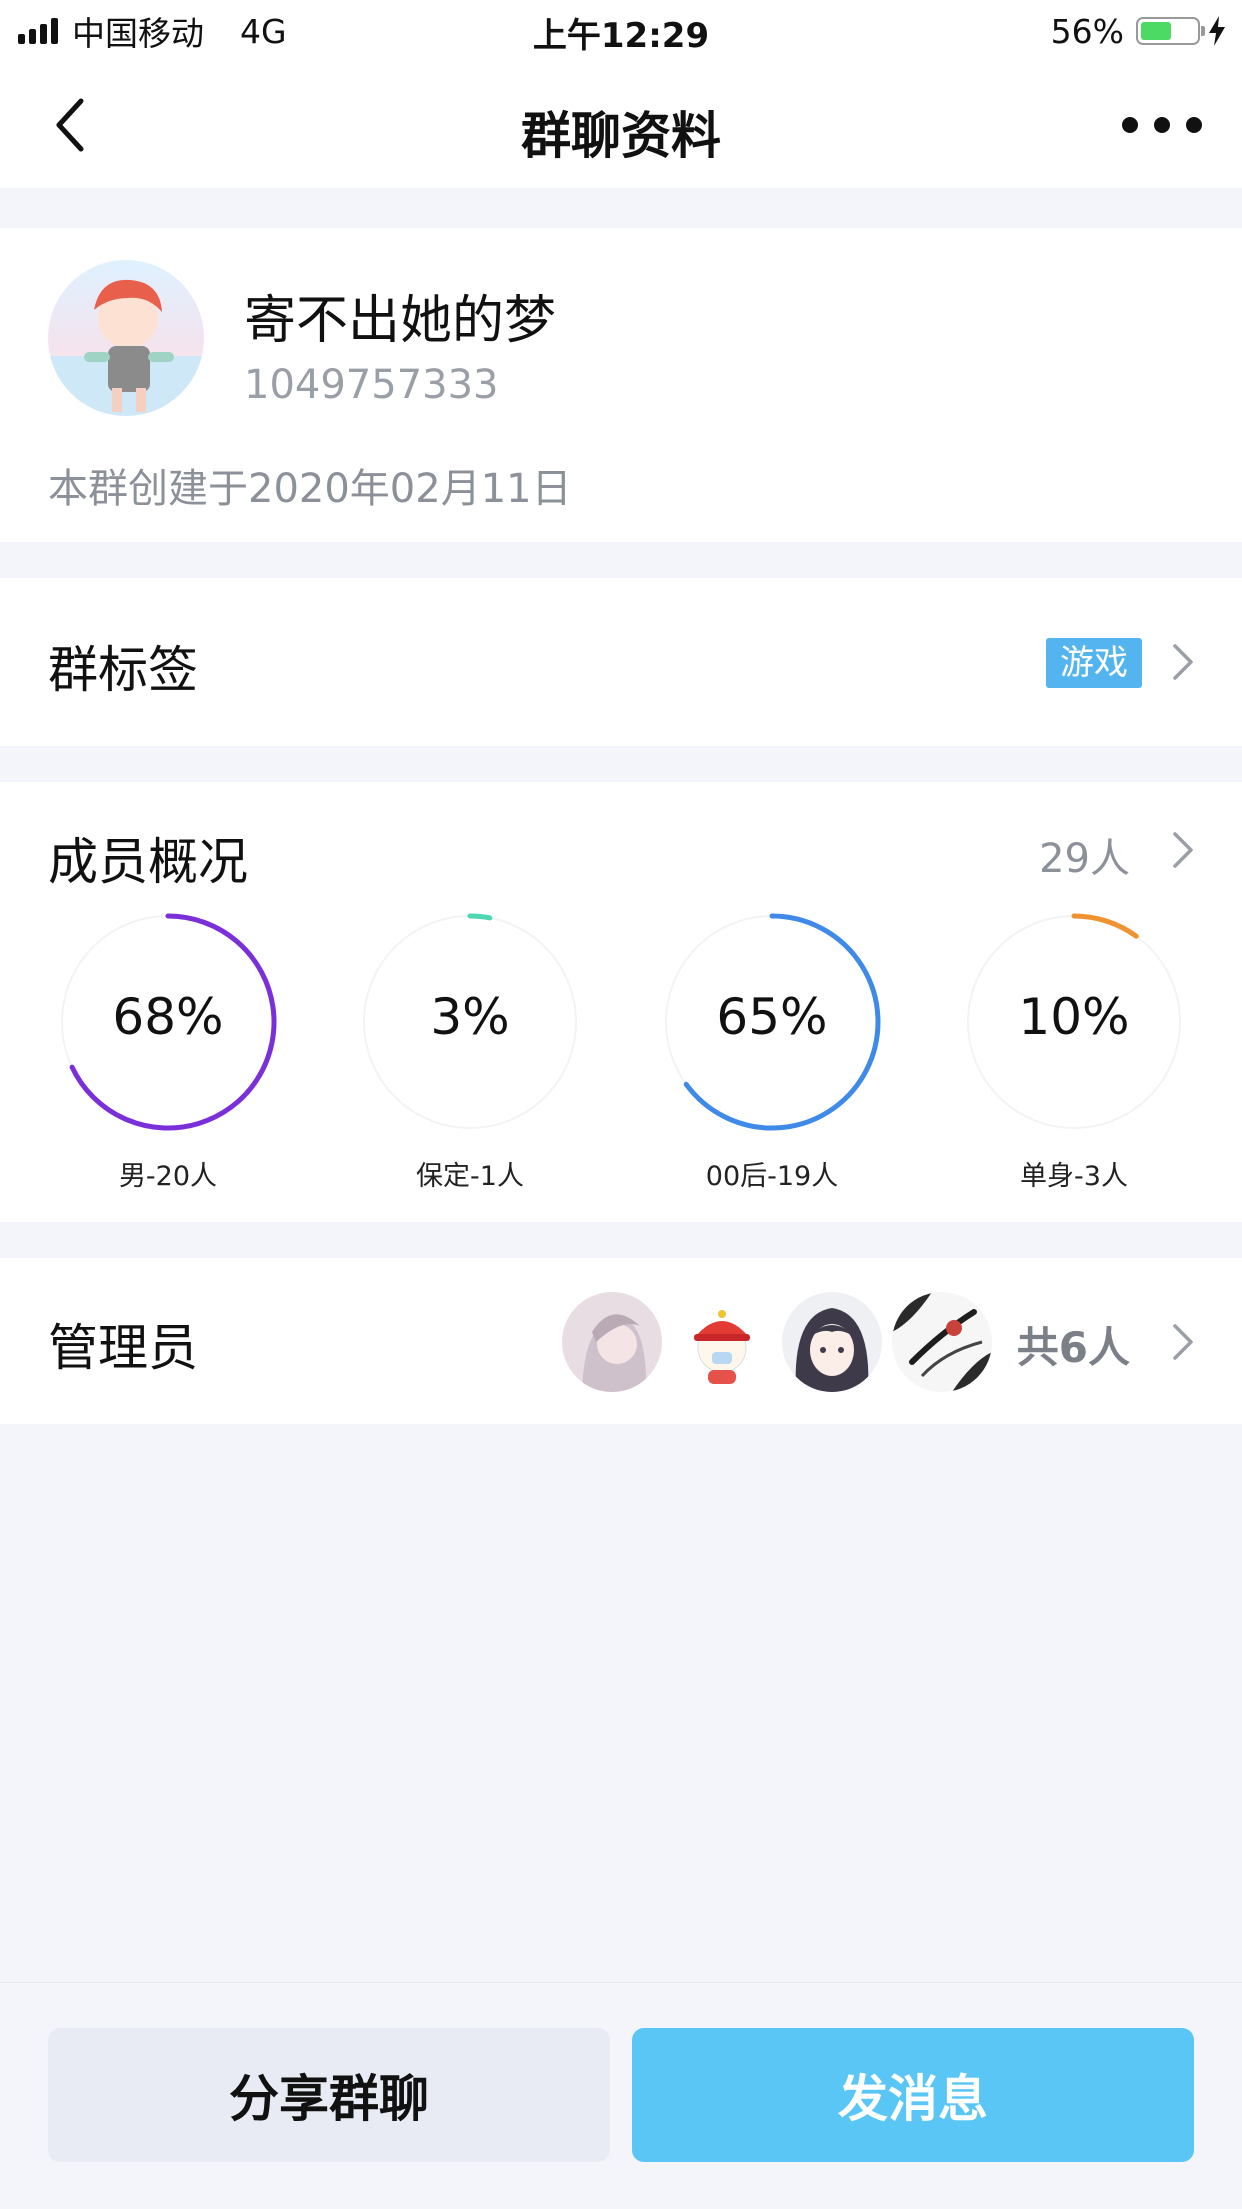 The height and width of the screenshot is (2209, 1242). I want to click on group-avatar, so click(126, 338).